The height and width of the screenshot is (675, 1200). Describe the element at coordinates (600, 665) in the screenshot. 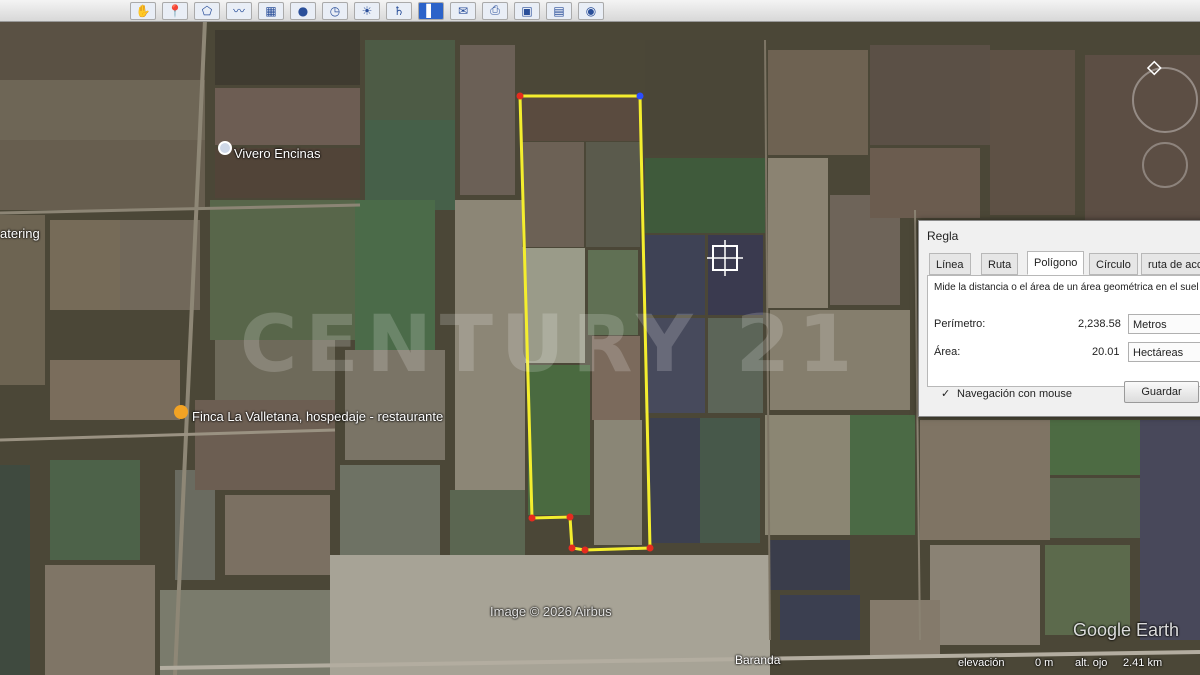

I see `status-bar: elevación 0 m alt. ojo 2.41 km` at that location.